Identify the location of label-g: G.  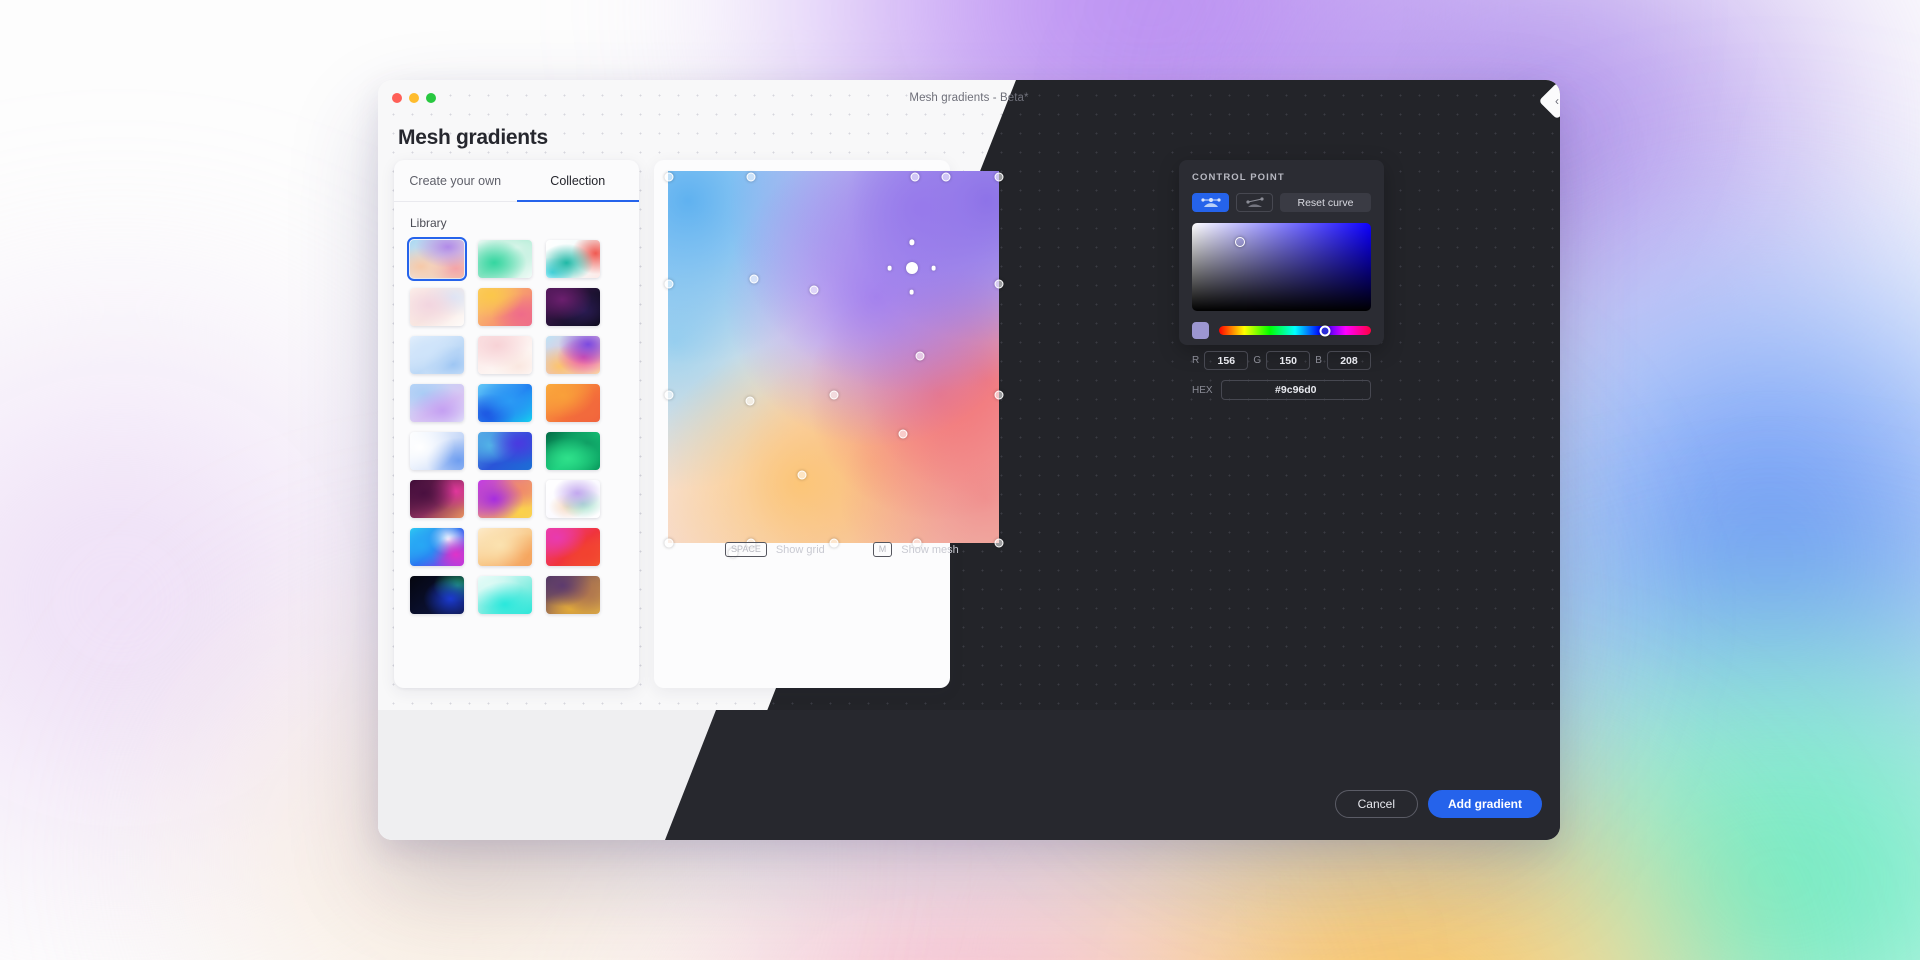
(1257, 360).